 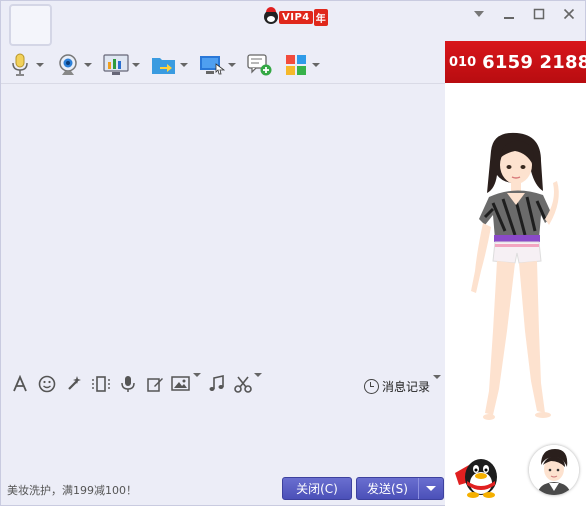 I want to click on clock-icon, so click(x=371, y=386).